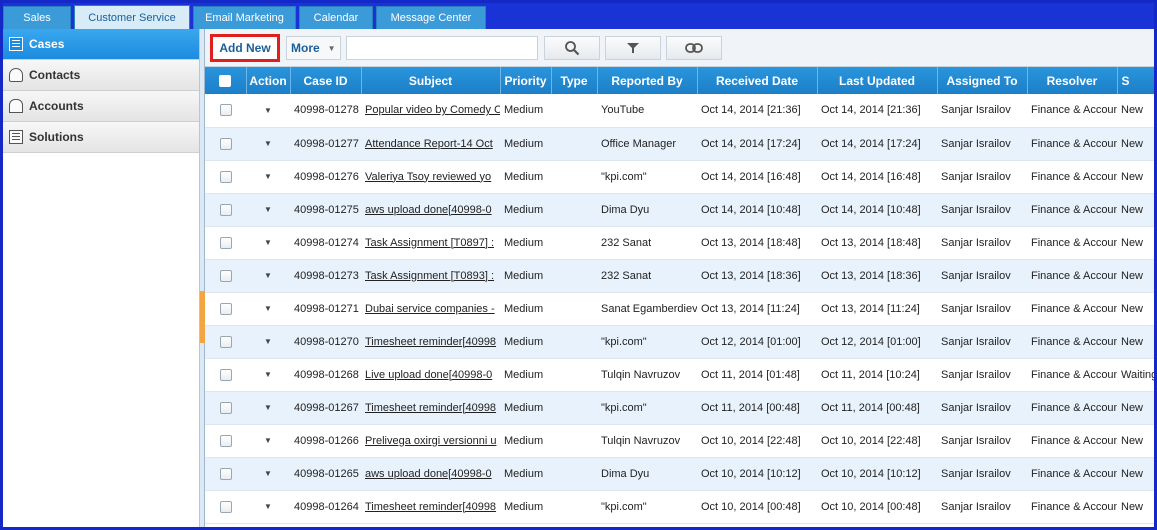 The width and height of the screenshot is (1157, 530). Describe the element at coordinates (336, 17) in the screenshot. I see `tab-calendar: Calendar` at that location.